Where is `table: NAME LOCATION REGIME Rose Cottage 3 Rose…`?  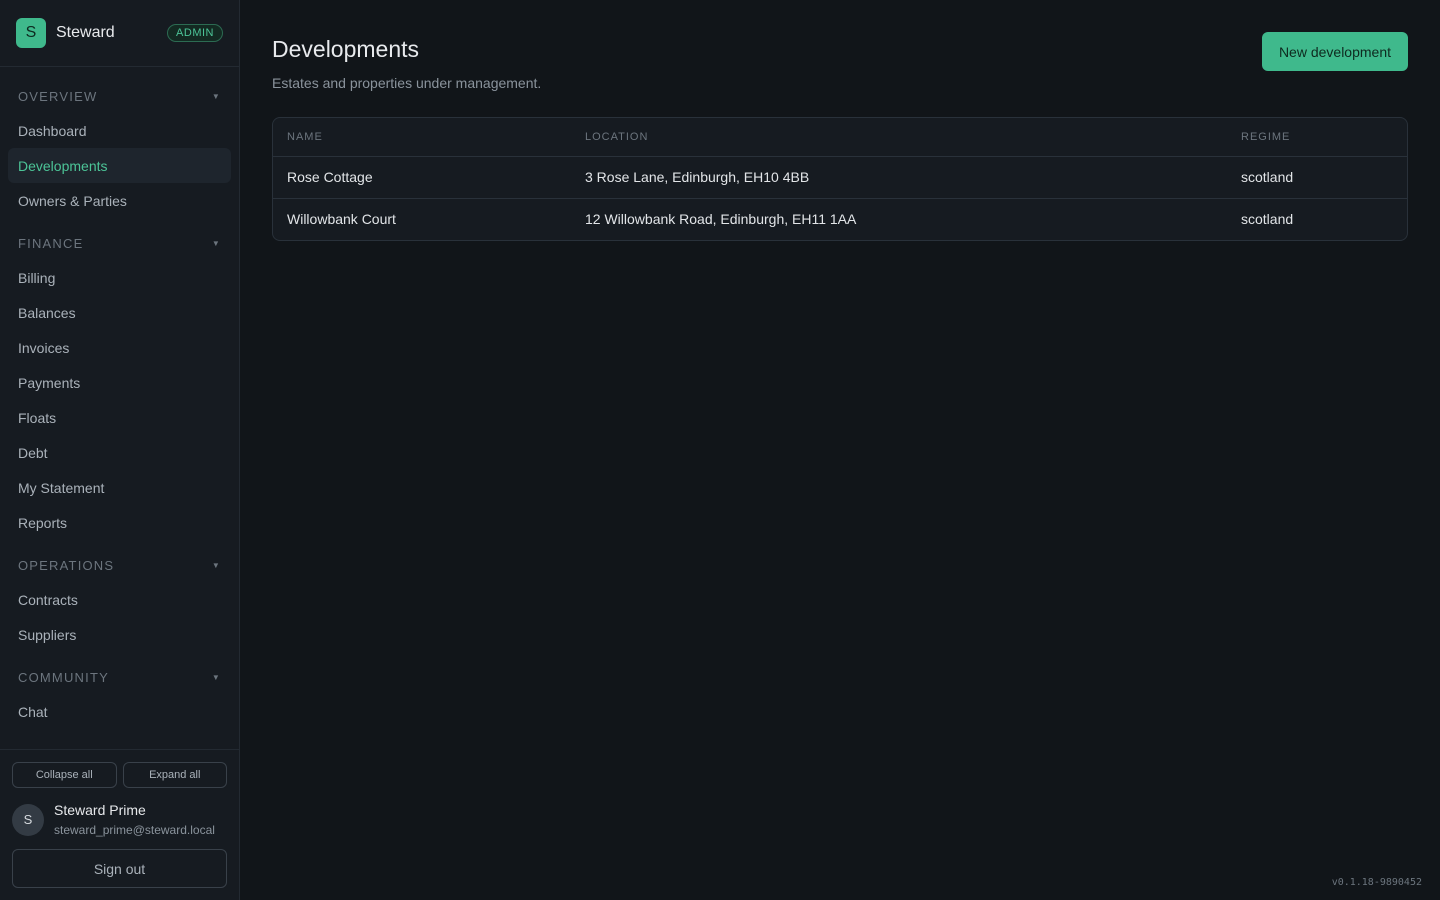 table: NAME LOCATION REGIME Rose Cottage 3 Rose… is located at coordinates (840, 179).